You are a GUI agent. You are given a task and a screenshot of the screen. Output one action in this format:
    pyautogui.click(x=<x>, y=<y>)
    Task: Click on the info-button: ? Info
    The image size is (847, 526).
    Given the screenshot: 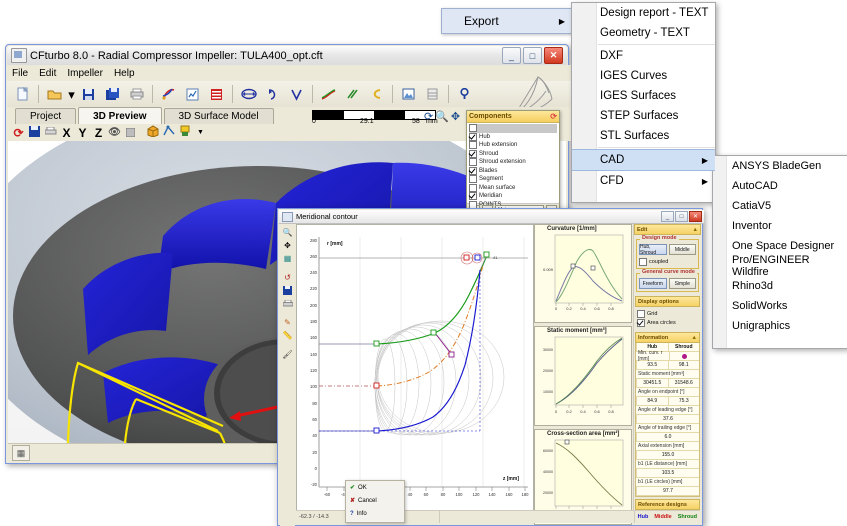 What is the action you would take?
    pyautogui.click(x=375, y=513)
    